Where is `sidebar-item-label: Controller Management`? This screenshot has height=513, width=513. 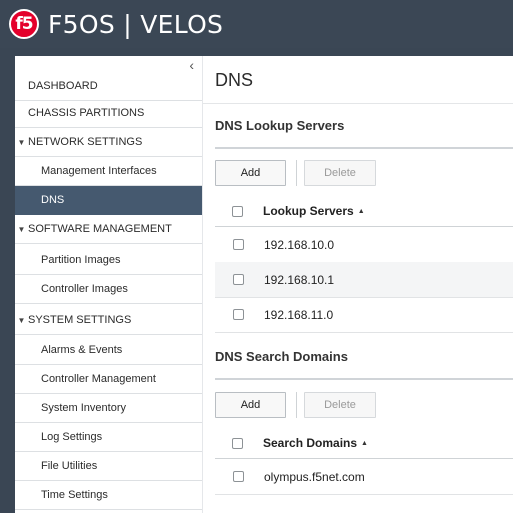
sidebar-item-label: Controller Management is located at coordinates (98, 379).